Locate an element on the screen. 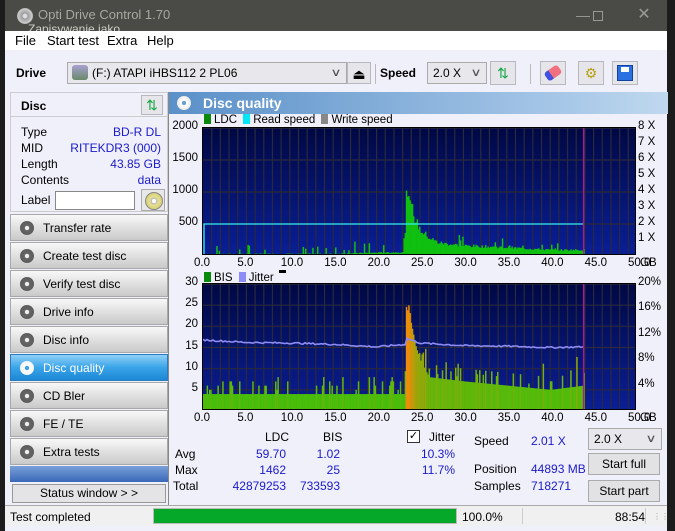  legend-read-speed: Read speed is located at coordinates (284, 120).